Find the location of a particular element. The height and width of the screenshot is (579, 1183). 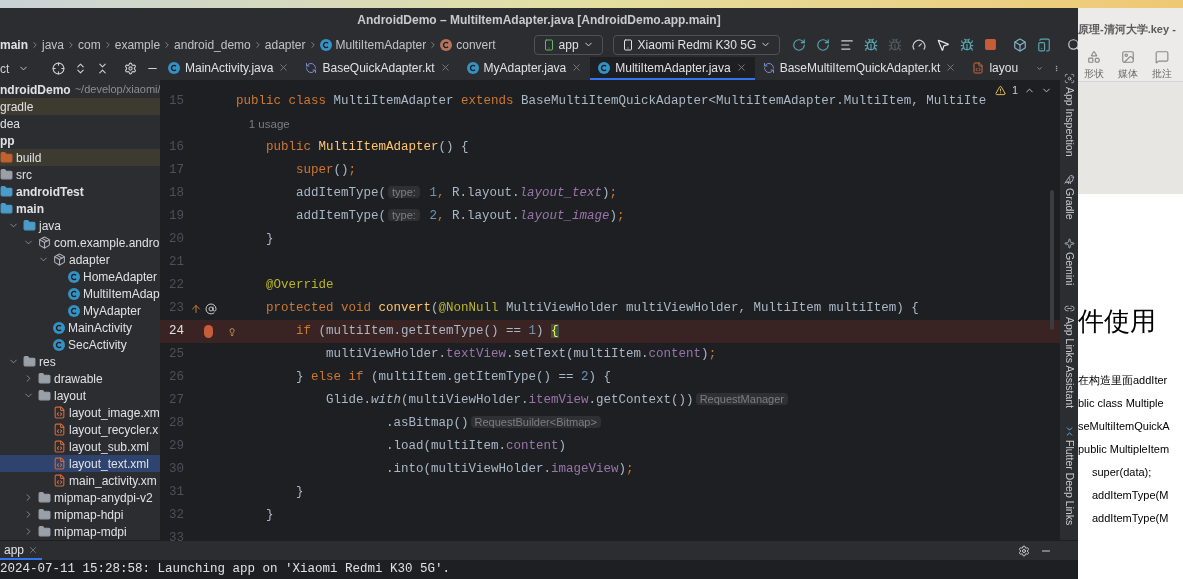

tree-item-label: layout_sub.xml is located at coordinates (109, 447).